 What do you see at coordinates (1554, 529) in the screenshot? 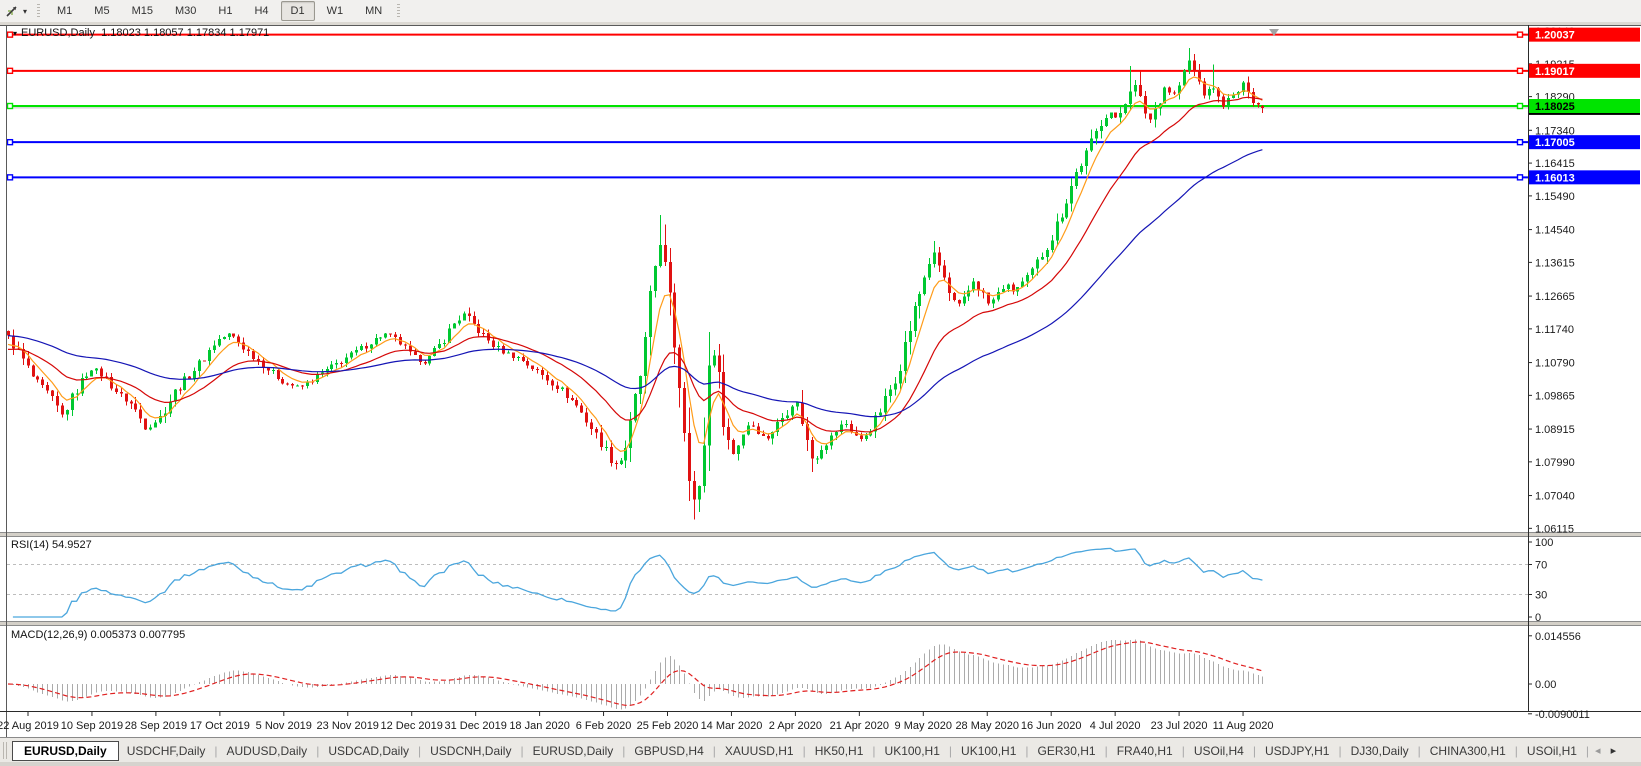
I see `price-axis-tick: 1.06115` at bounding box center [1554, 529].